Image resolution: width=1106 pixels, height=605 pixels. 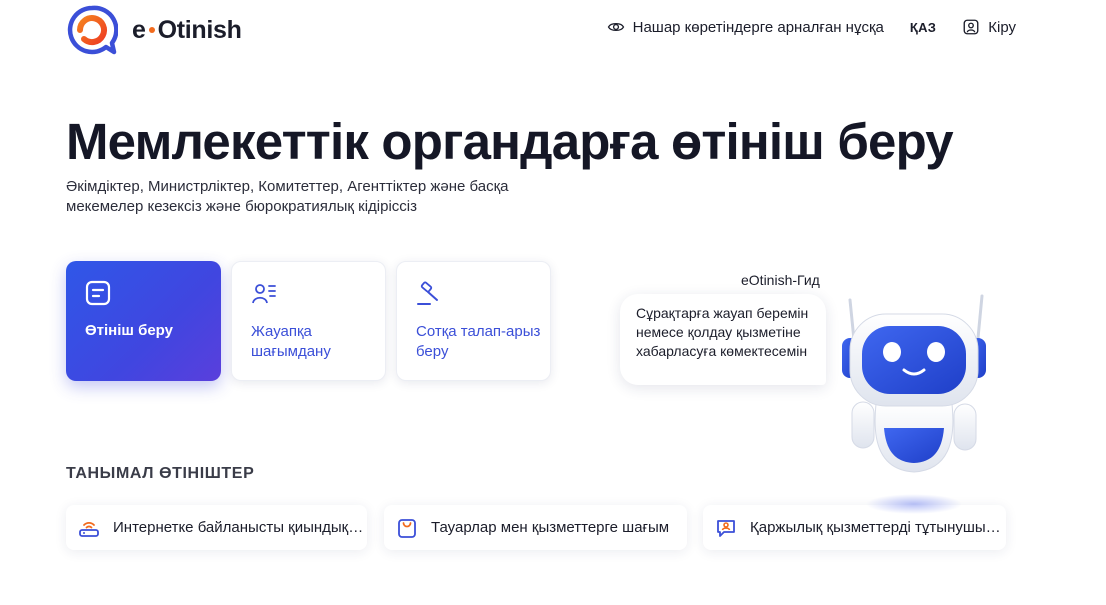 I want to click on robot-assistant-icon, so click(x=911, y=407).